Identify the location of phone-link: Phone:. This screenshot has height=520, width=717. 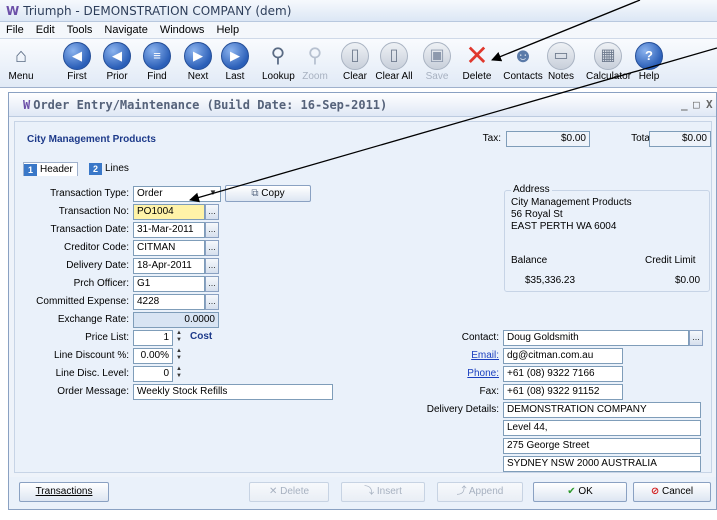
(483, 373).